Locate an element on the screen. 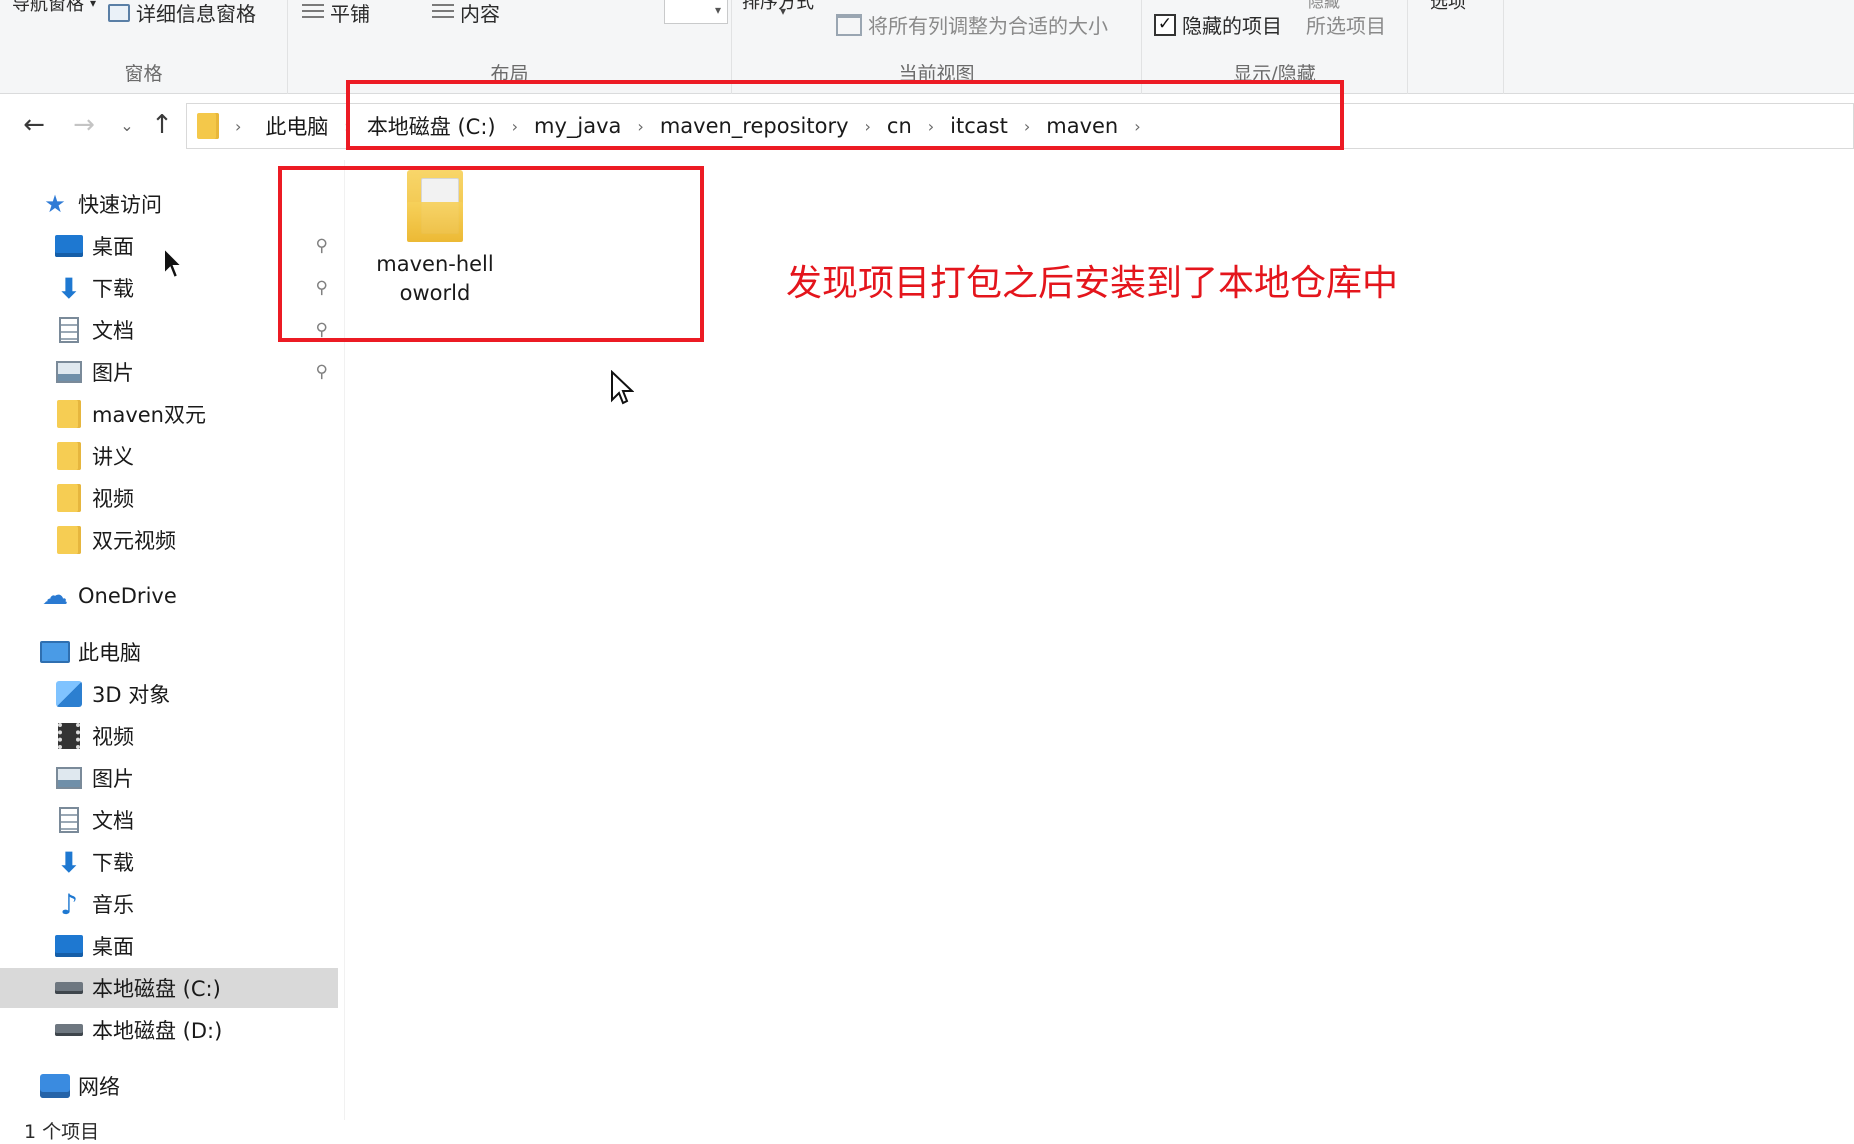 This screenshot has height=1144, width=1854. hide-selected-button: 所选项目 is located at coordinates (1346, 24).